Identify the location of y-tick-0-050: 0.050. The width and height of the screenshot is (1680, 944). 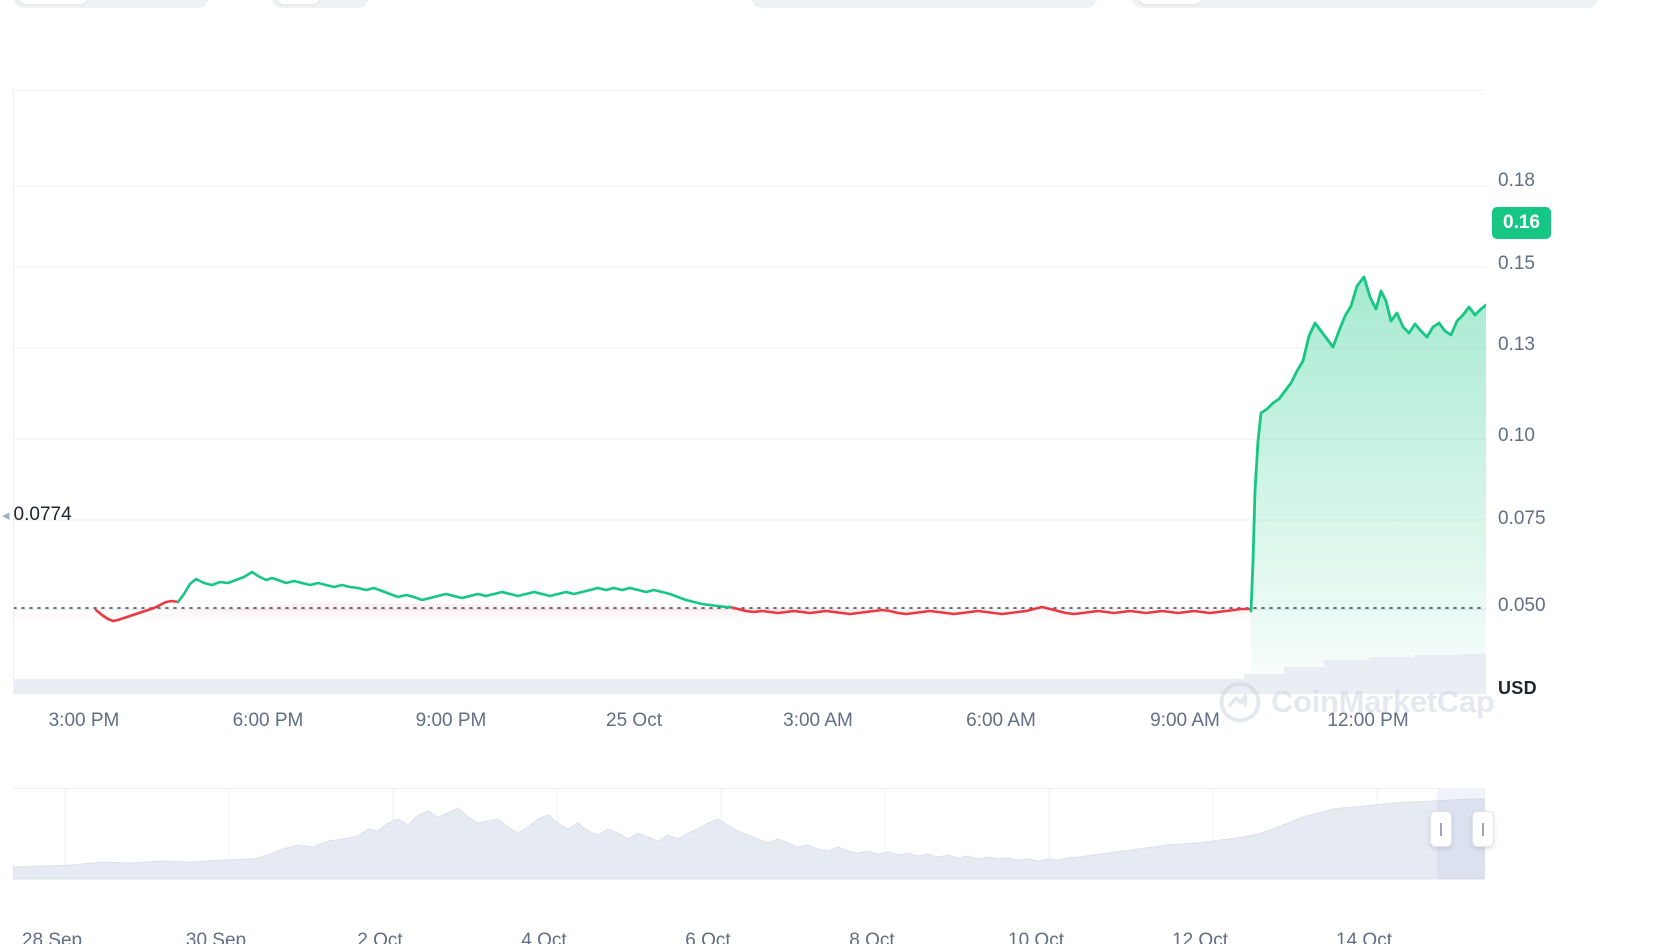
(1522, 605).